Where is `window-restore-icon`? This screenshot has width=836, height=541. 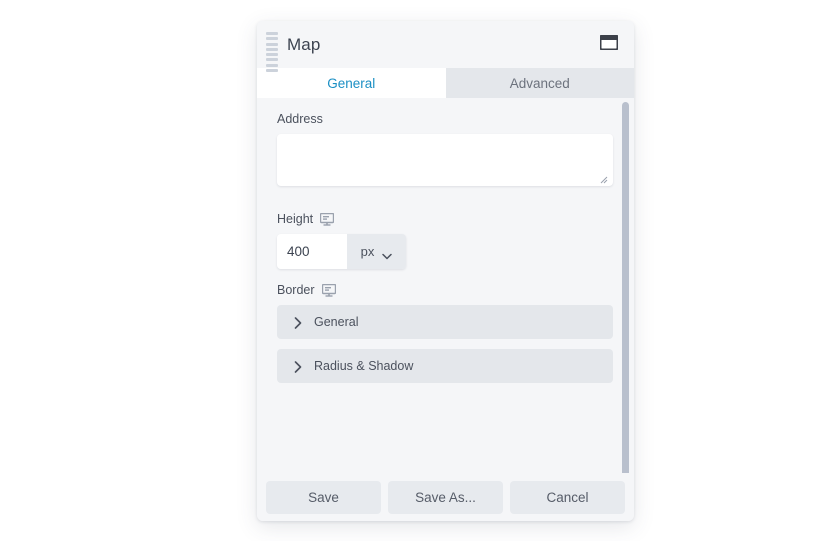 window-restore-icon is located at coordinates (609, 42).